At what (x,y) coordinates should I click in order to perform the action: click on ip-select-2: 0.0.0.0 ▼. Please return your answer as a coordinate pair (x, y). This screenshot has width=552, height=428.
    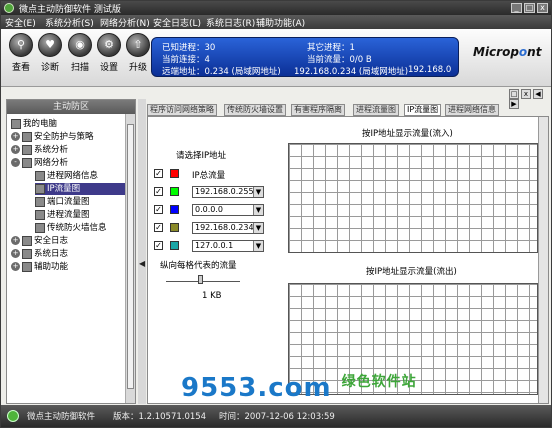
    Looking at the image, I should click on (228, 210).